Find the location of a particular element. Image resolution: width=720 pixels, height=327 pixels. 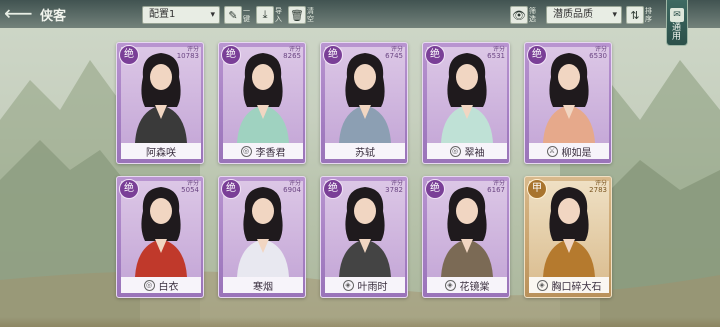

rank-badge: 甲 is located at coordinates (537, 189).